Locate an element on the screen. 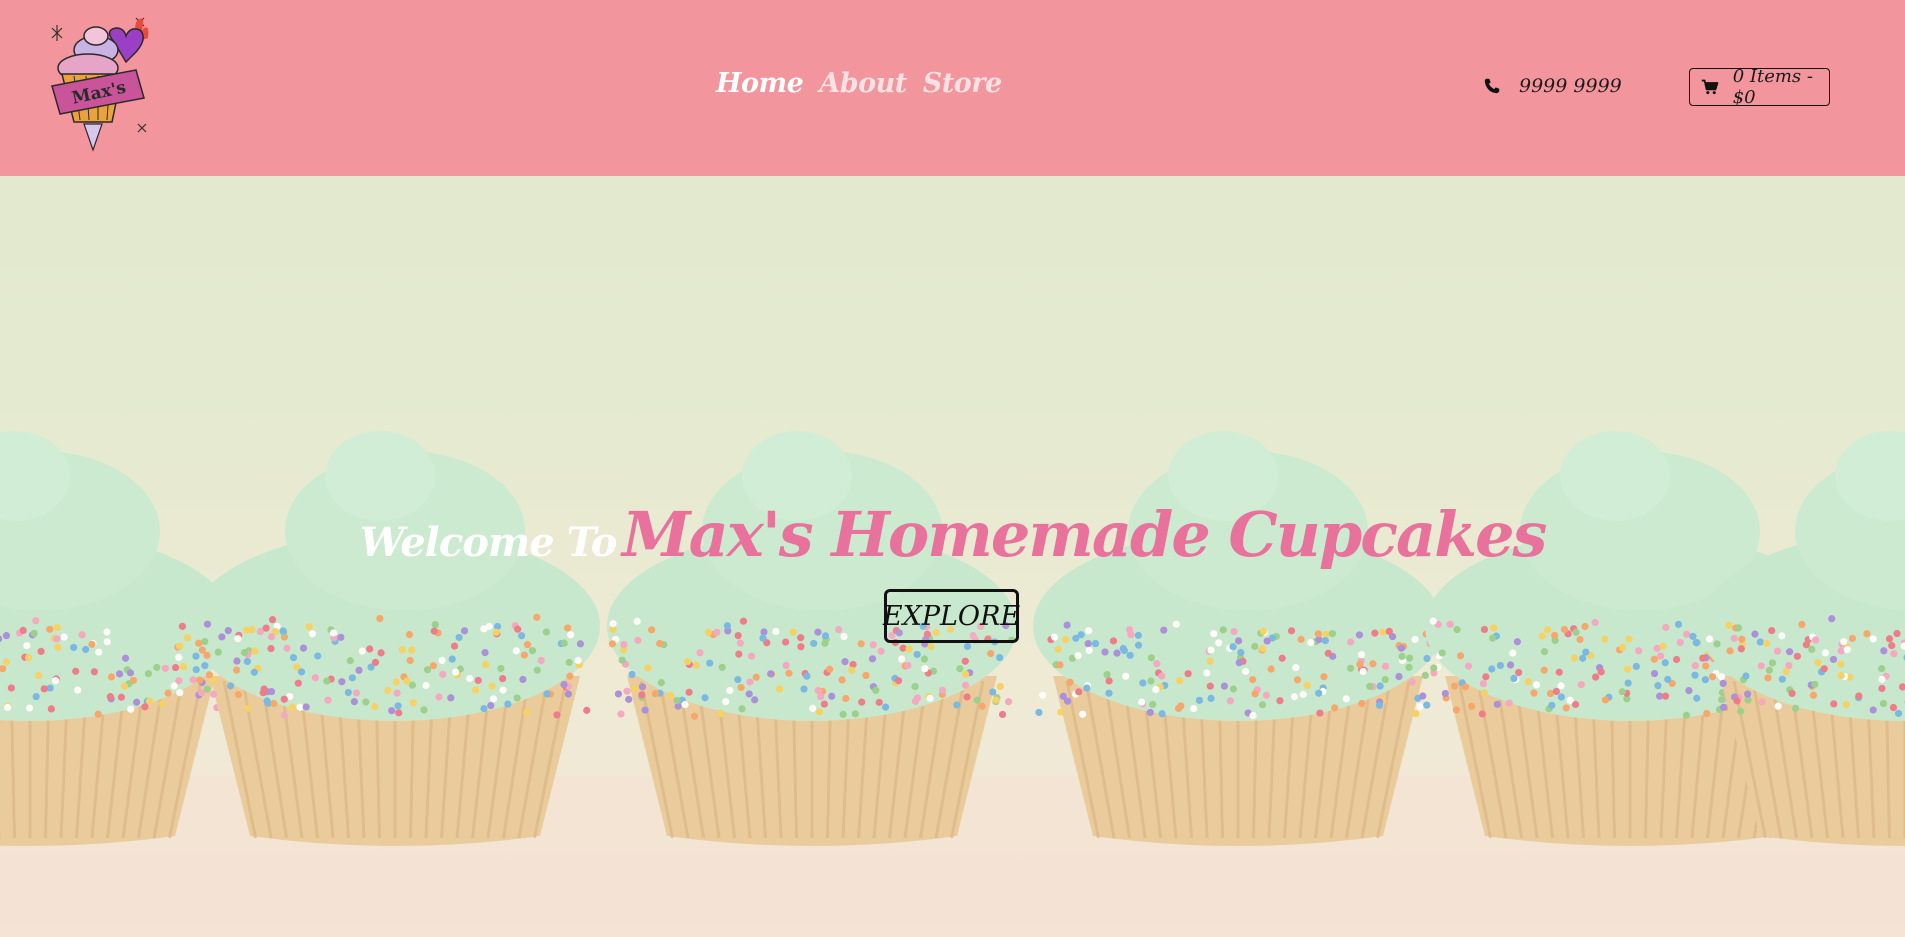 Image resolution: width=1905 pixels, height=937 pixels. cart-summary: 0 Items - $0 is located at coordinates (1772, 87).